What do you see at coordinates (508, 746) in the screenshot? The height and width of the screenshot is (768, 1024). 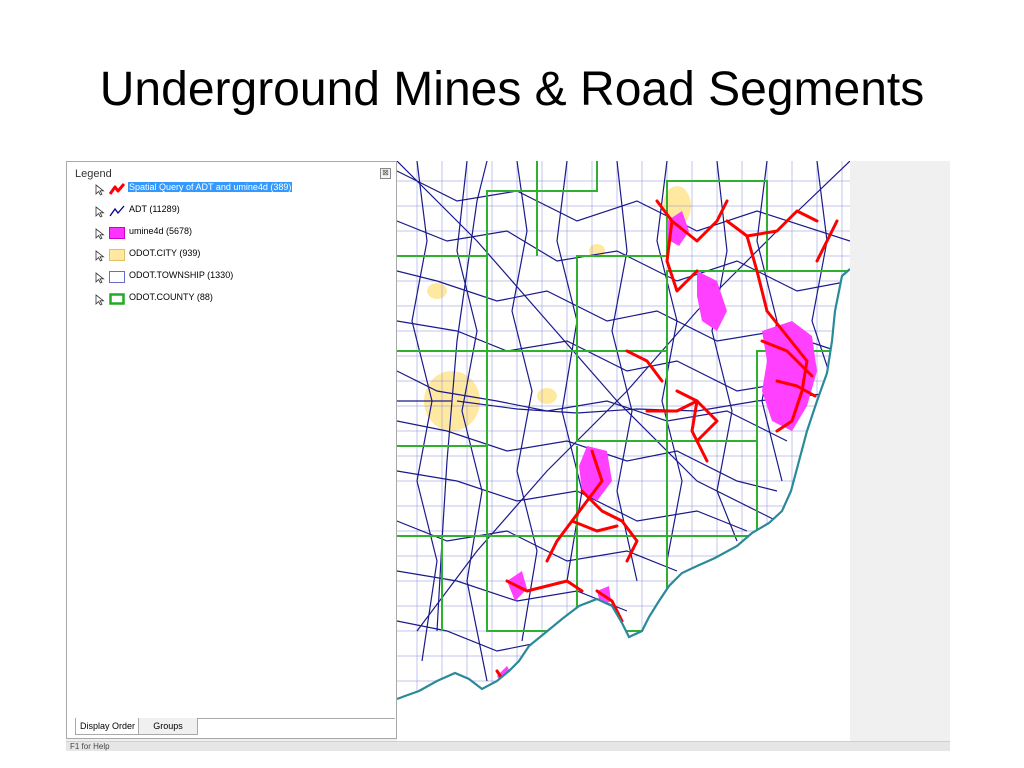 I see `status-bar: F1 for Help` at bounding box center [508, 746].